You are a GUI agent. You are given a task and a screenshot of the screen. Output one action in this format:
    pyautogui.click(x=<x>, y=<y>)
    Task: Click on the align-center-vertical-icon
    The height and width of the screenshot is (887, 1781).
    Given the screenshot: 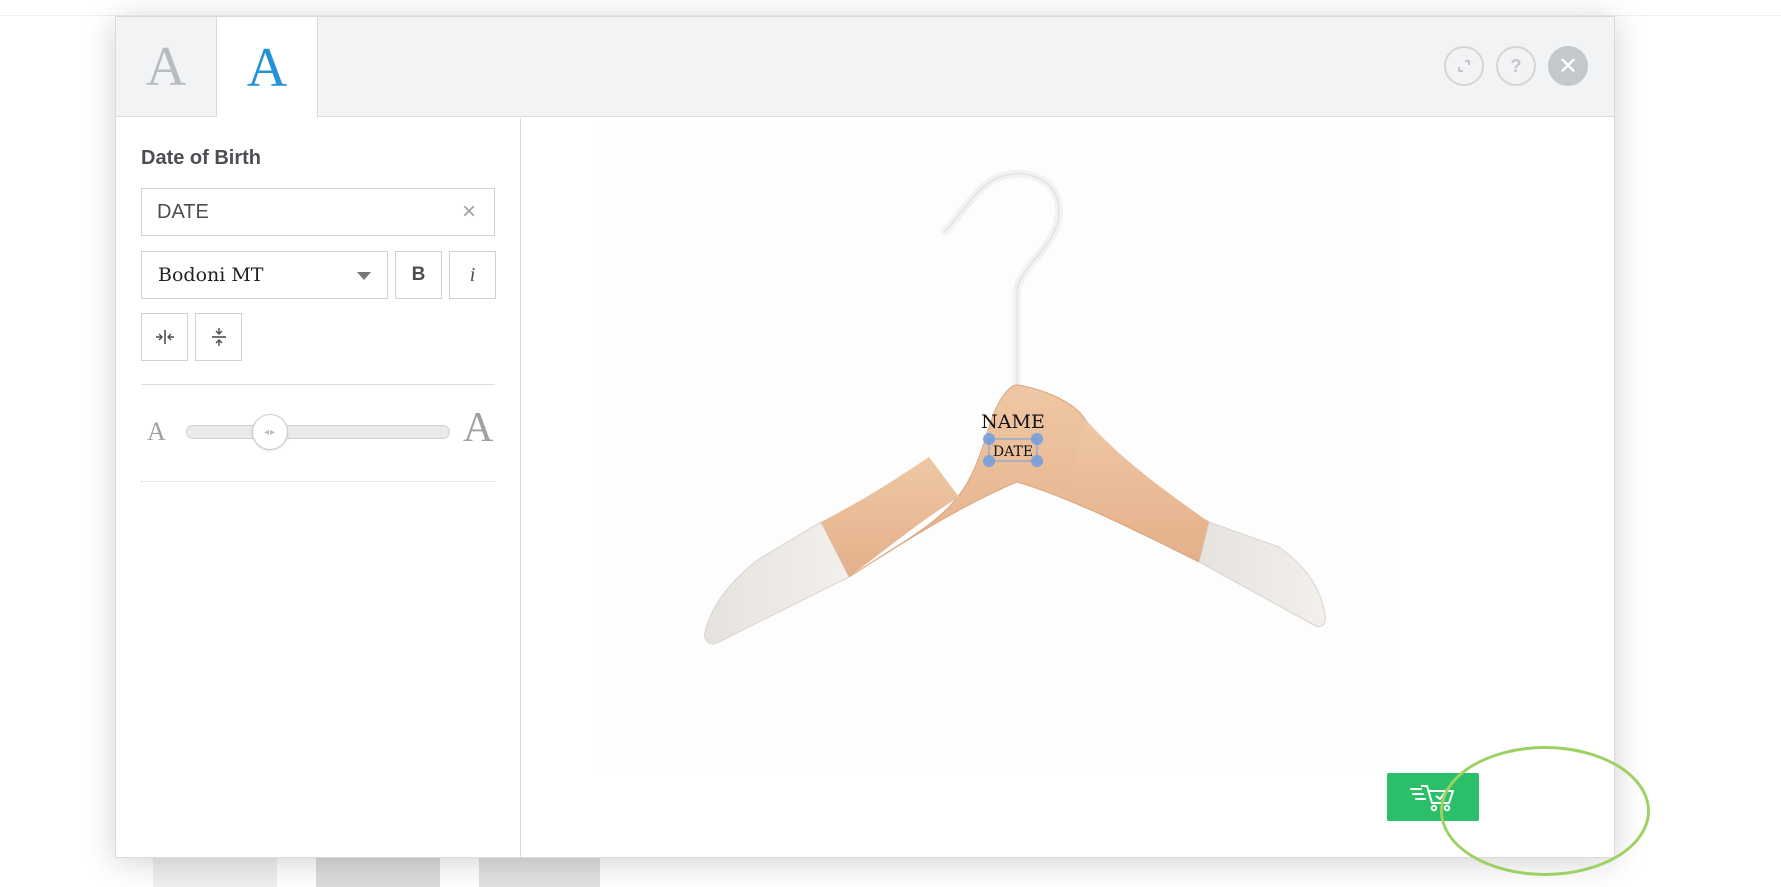 What is the action you would take?
    pyautogui.click(x=218, y=337)
    